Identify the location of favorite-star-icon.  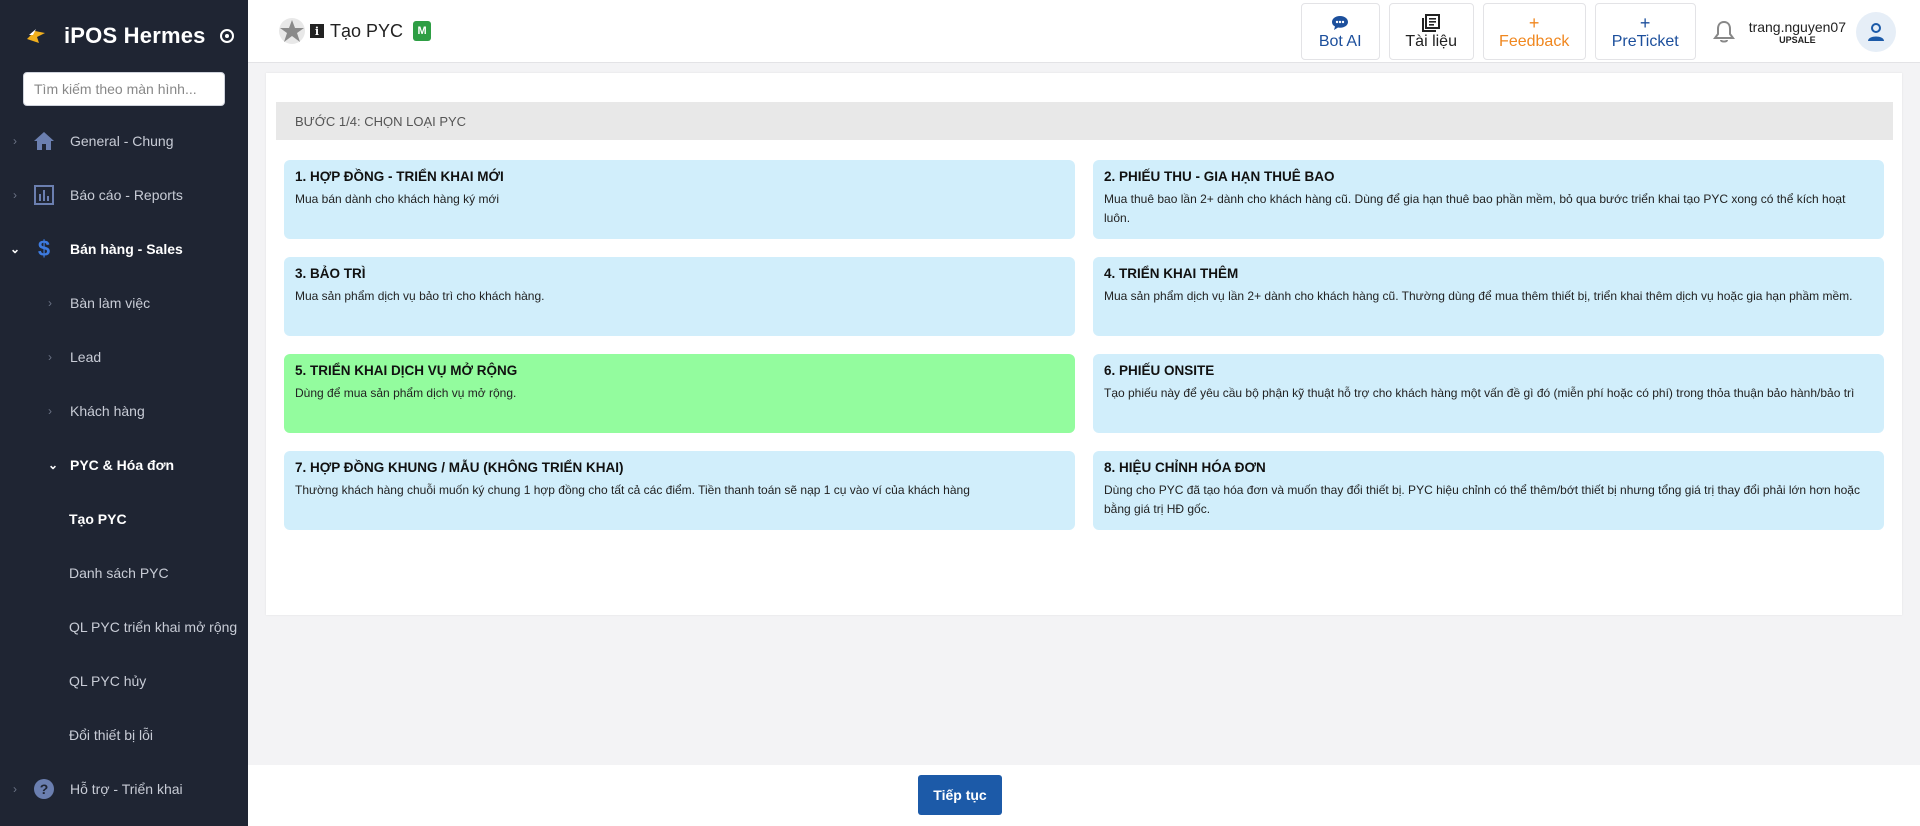
(292, 31).